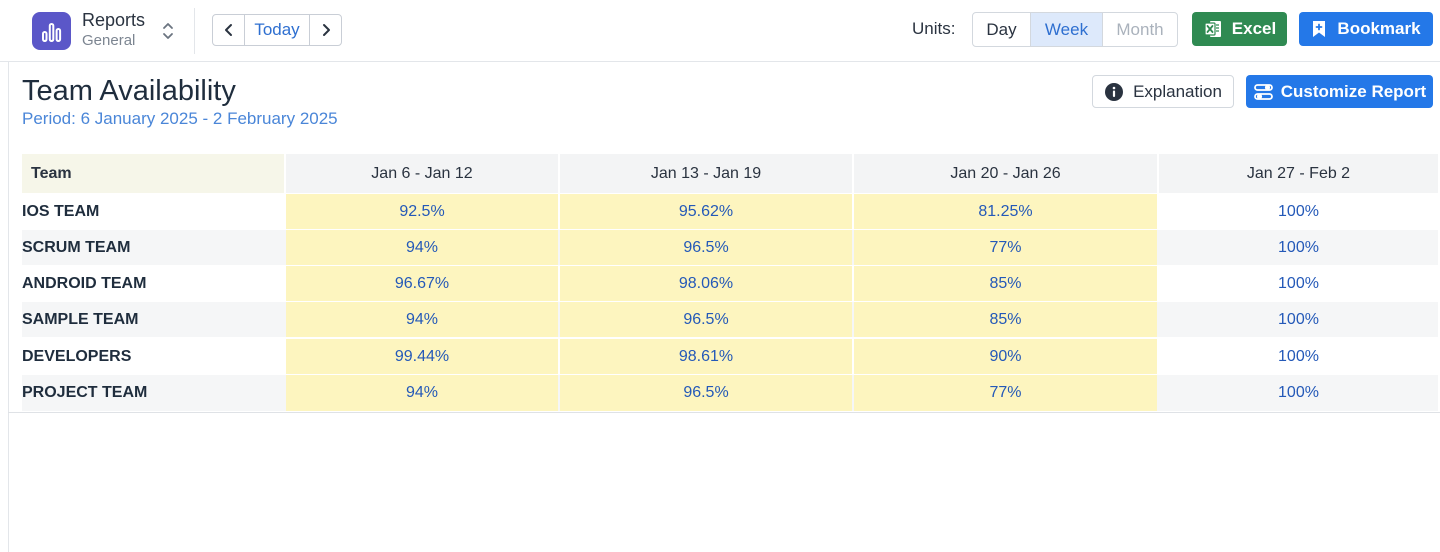 The height and width of the screenshot is (552, 1440). Describe the element at coordinates (180, 118) in the screenshot. I see `period-label: Period: 6 January 2025 - 2 February 2025` at that location.